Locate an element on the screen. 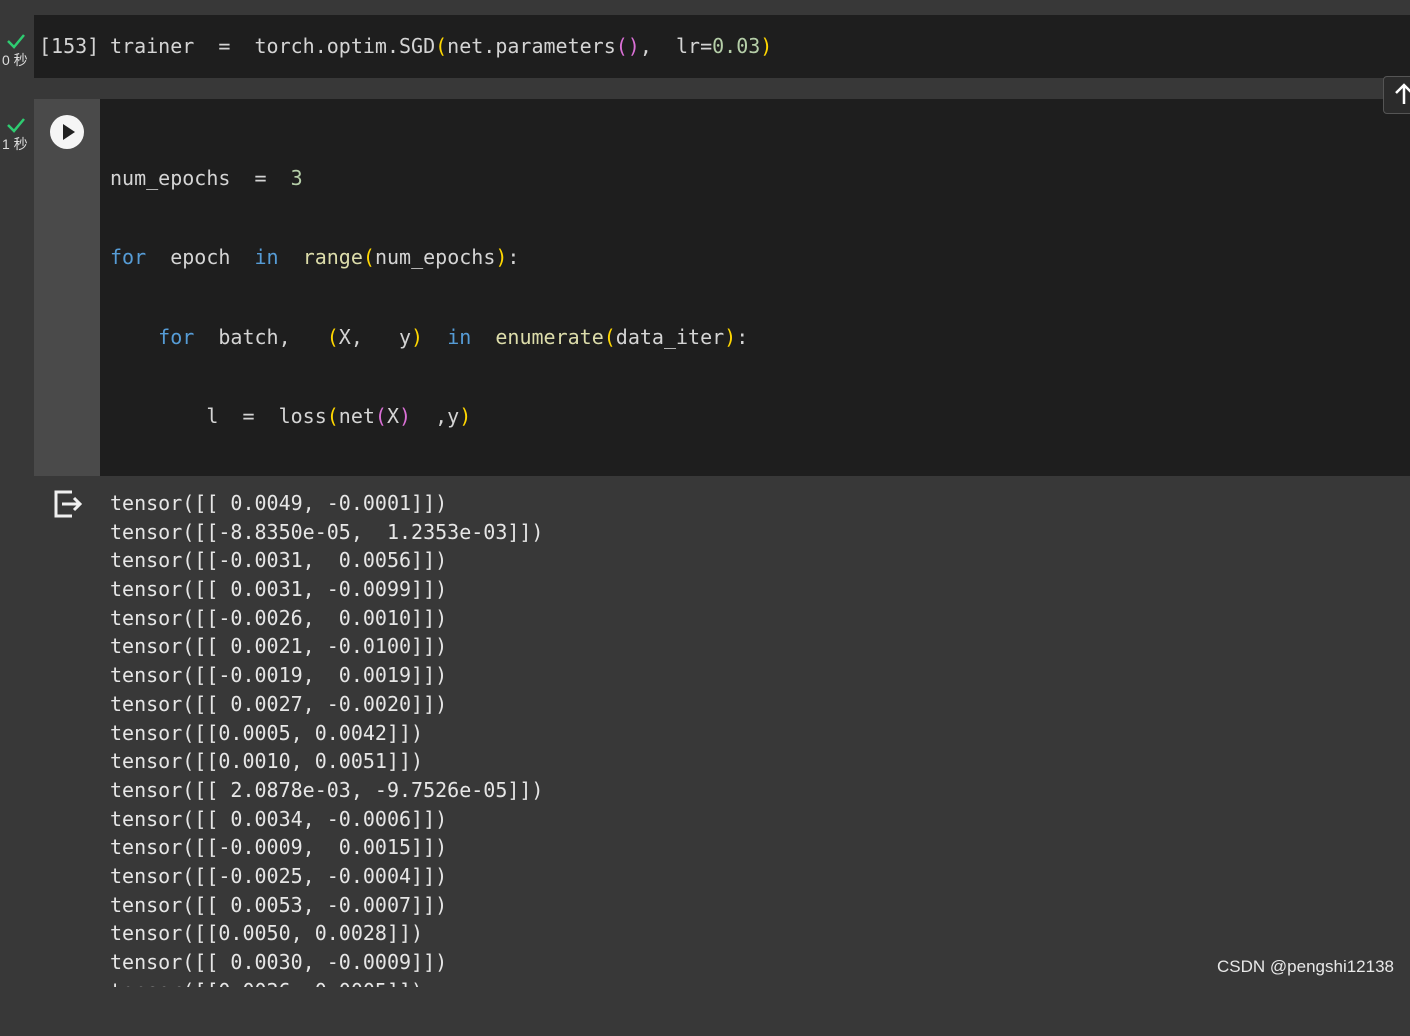 The image size is (1410, 1036). output-line: tensor([[ 0.0031, -0.0099]]) is located at coordinates (279, 589).